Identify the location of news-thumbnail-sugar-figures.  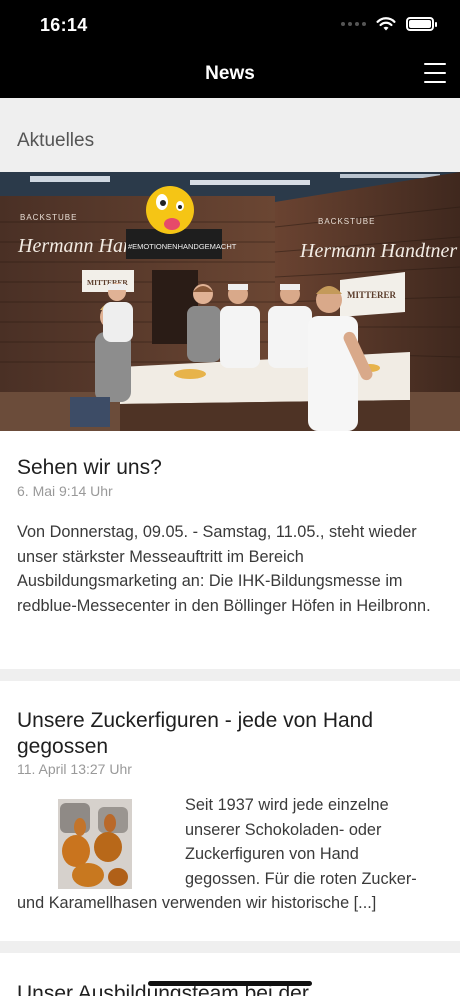
(95, 844).